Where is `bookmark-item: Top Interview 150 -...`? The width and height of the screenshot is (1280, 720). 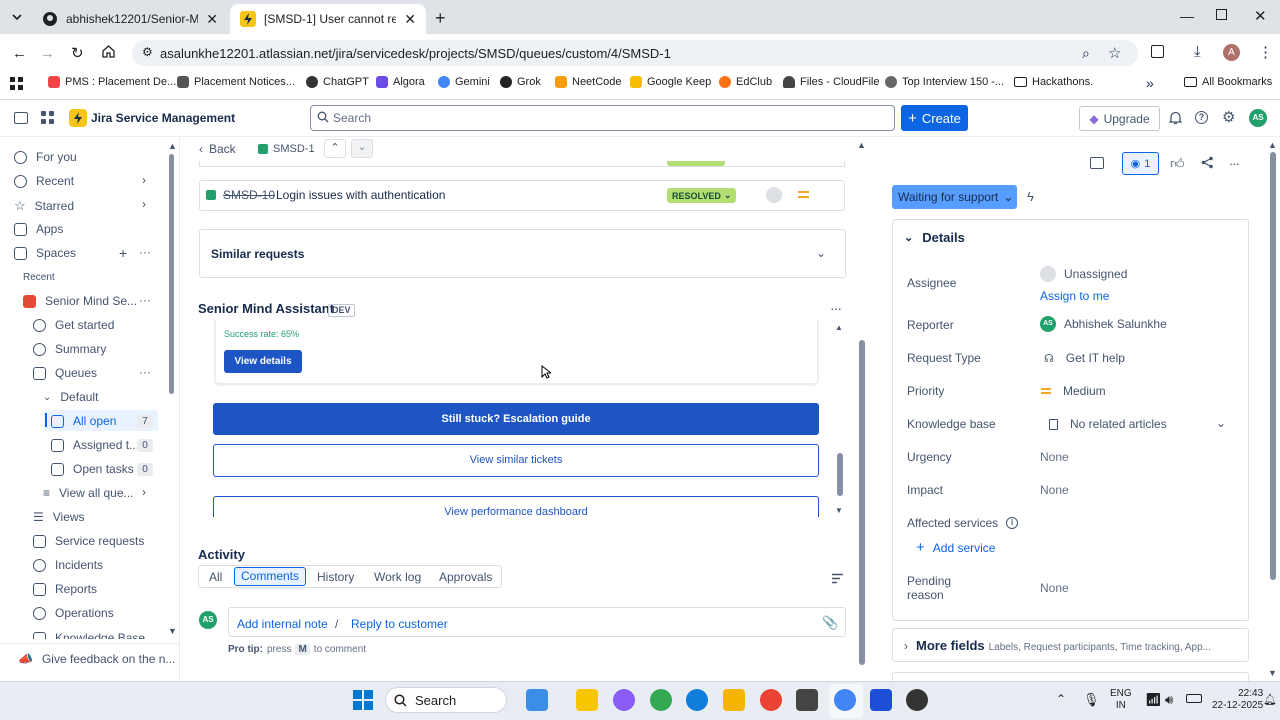
bookmark-item: Top Interview 150 -... is located at coordinates (944, 82).